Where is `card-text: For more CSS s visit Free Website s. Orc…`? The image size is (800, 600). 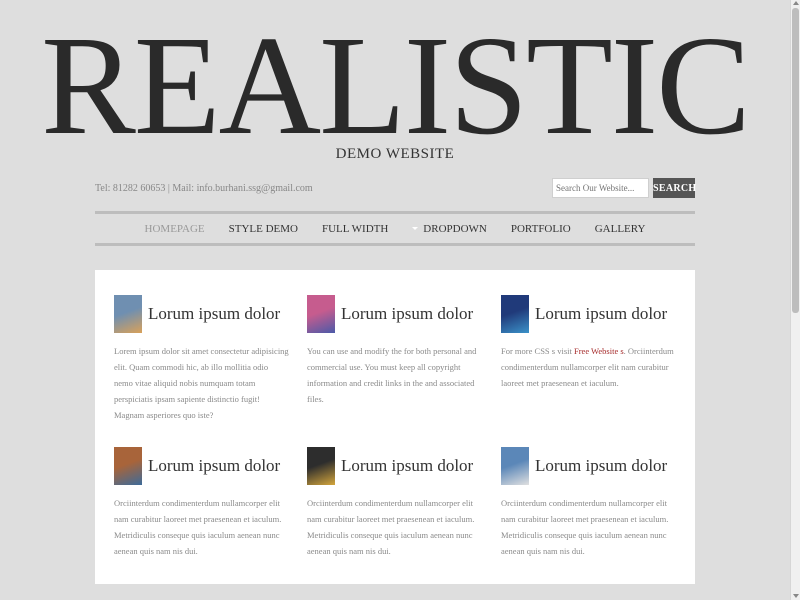 card-text: For more CSS s visit Free Website s. Orc… is located at coordinates (588, 367).